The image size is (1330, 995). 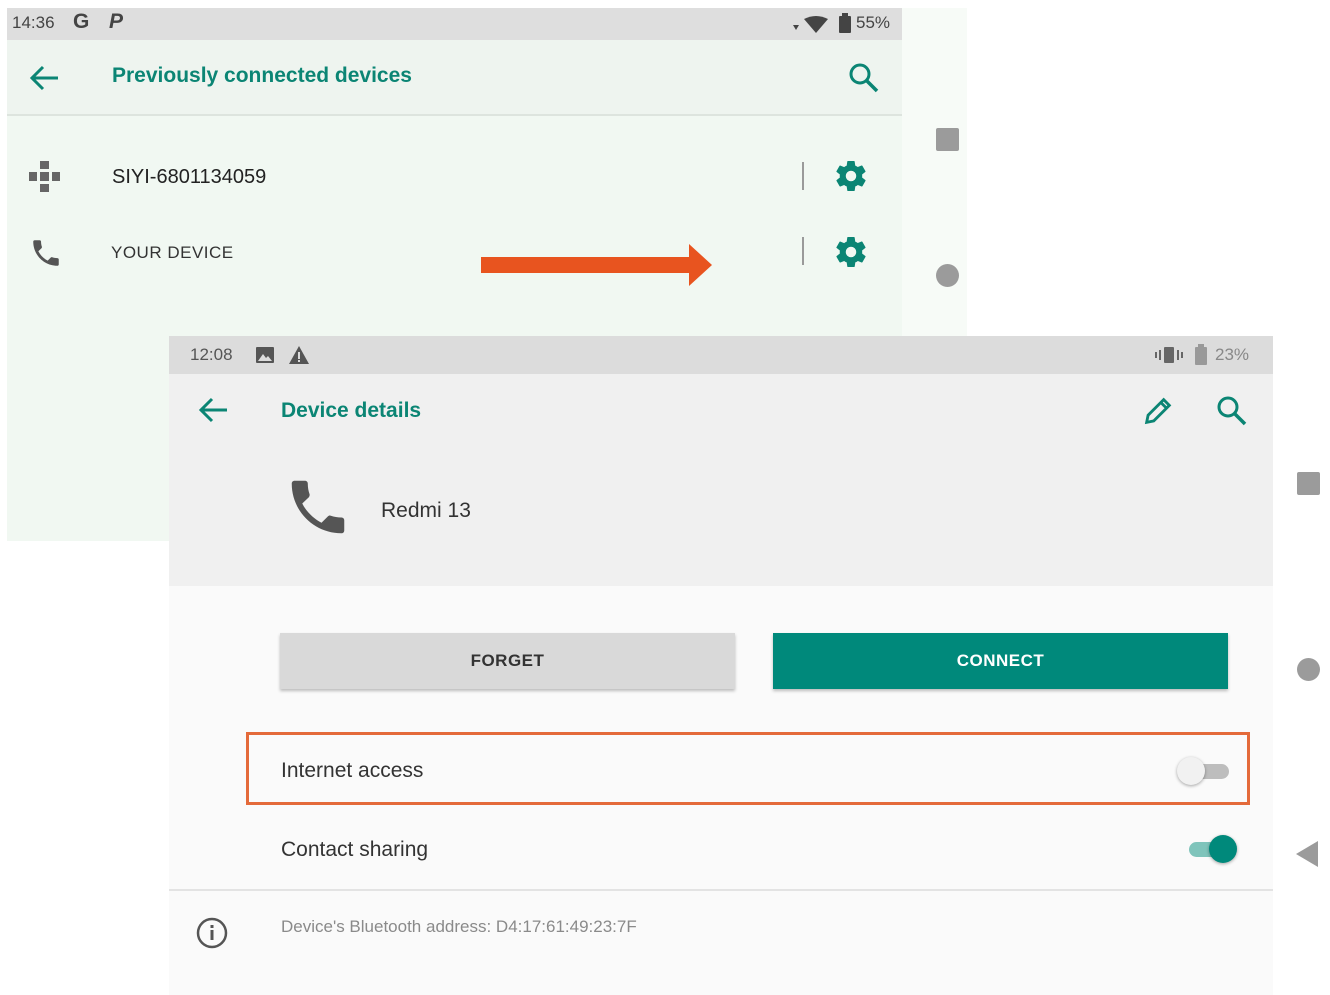 I want to click on battery-percent: 23%, so click(x=1232, y=354).